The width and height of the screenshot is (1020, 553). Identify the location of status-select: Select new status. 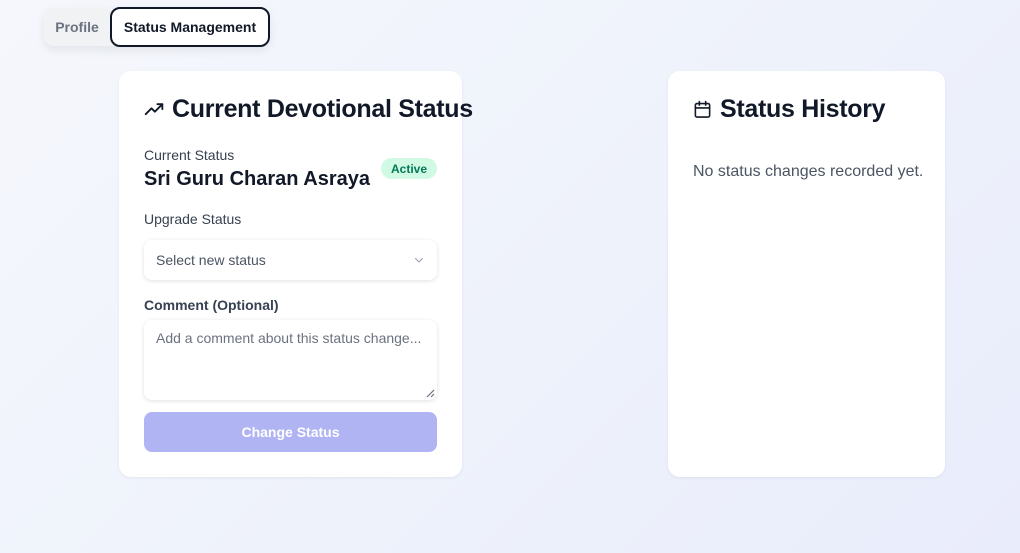
(290, 260).